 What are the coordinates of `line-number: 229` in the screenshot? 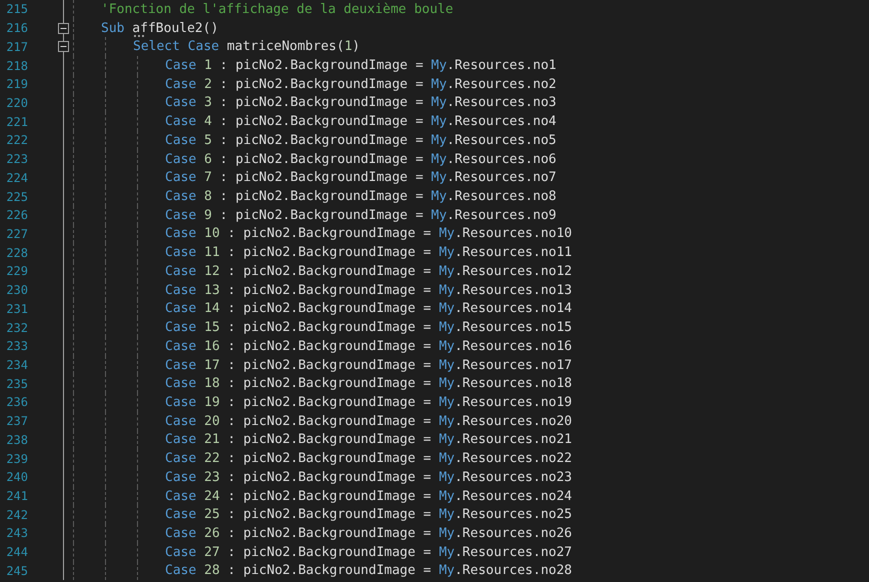 It's located at (16, 271).